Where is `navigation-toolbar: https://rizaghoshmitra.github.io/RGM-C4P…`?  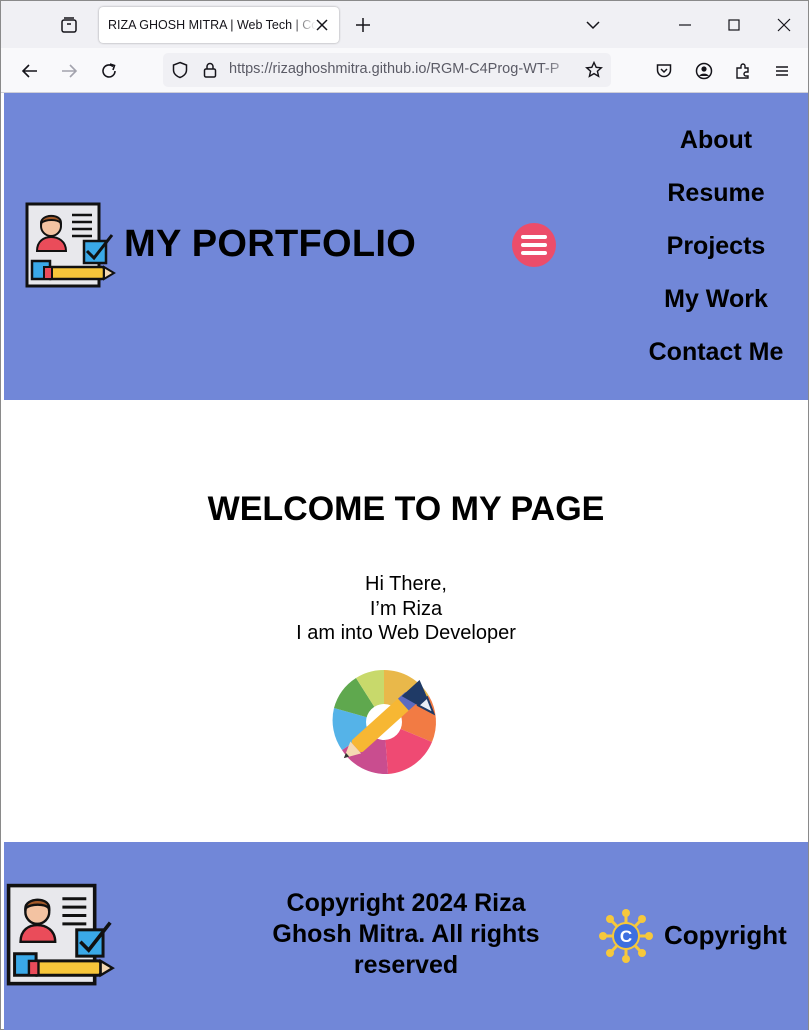 navigation-toolbar: https://rizaghoshmitra.github.io/RGM-C4P… is located at coordinates (404, 70).